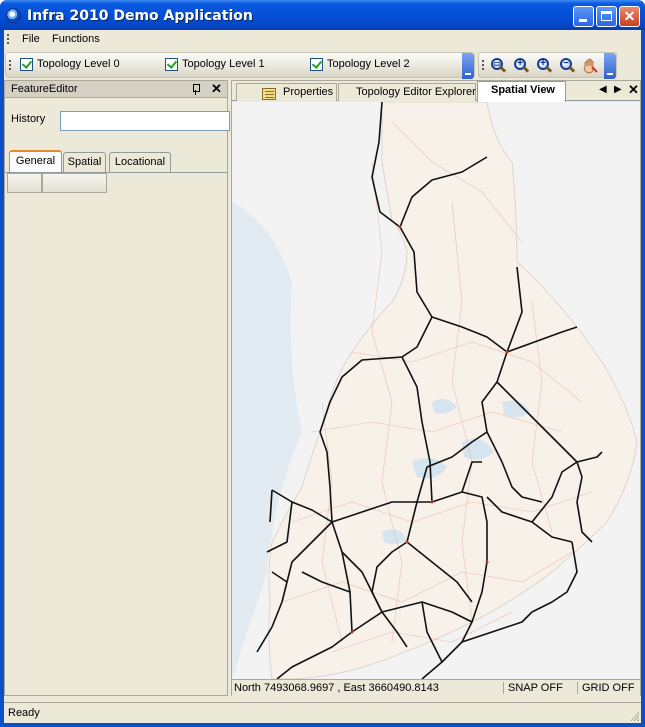 The image size is (645, 727). Describe the element at coordinates (78, 64) in the screenshot. I see `layer-label: Topology Level 0` at that location.